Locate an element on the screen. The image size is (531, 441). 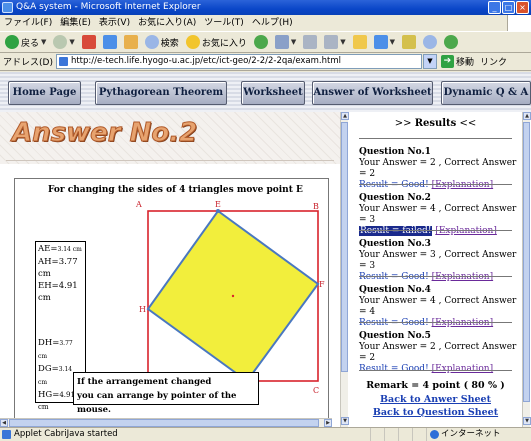
forward-arrow-icon is located at coordinates (60, 42).